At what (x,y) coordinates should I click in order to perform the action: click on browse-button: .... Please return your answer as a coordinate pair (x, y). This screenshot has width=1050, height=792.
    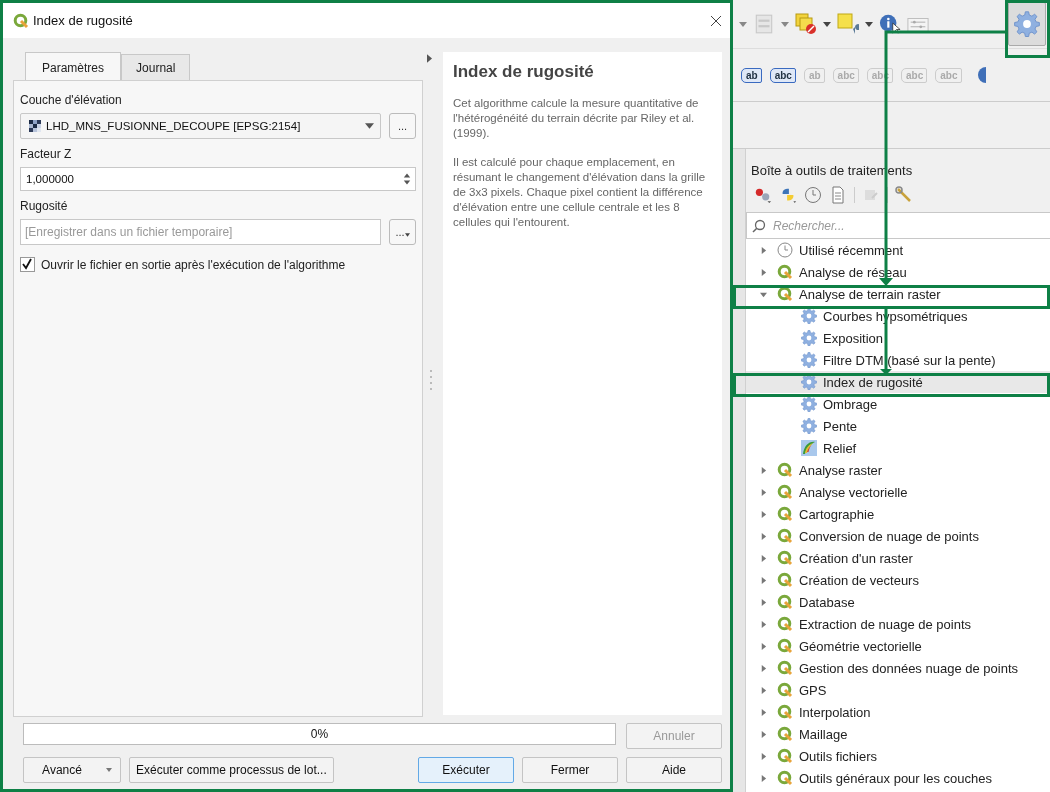
    Looking at the image, I should click on (402, 126).